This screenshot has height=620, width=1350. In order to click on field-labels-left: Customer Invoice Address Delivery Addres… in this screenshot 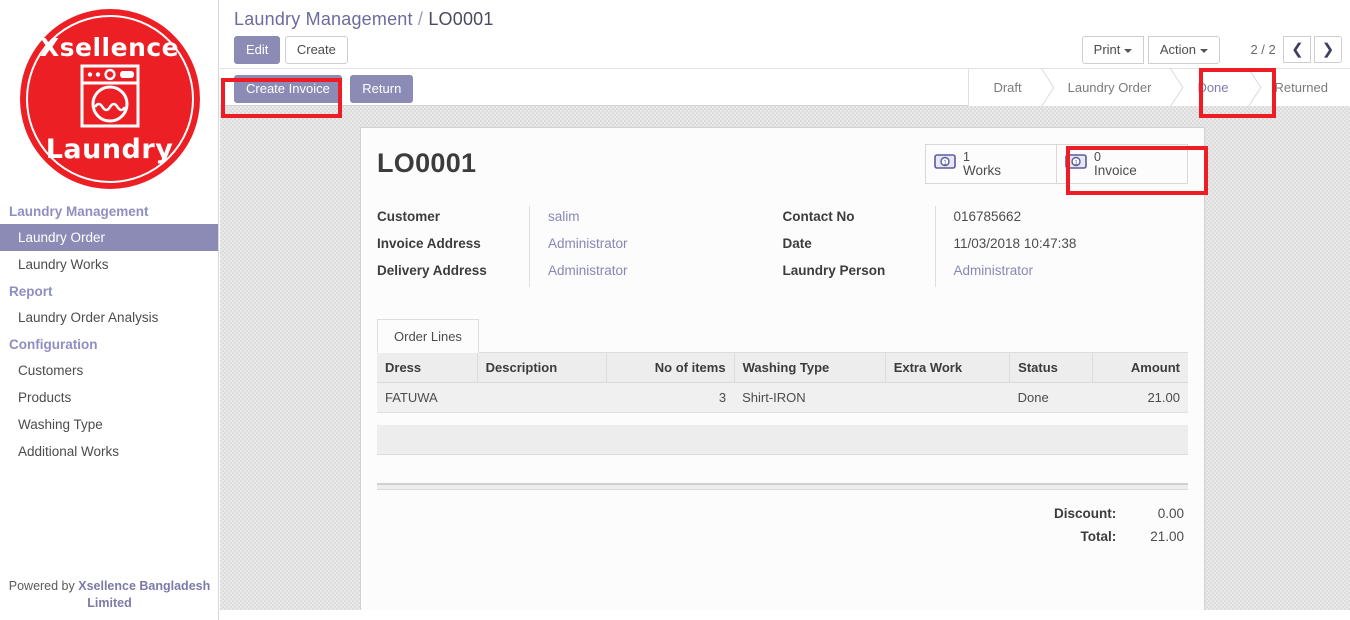, I will do `click(453, 246)`.